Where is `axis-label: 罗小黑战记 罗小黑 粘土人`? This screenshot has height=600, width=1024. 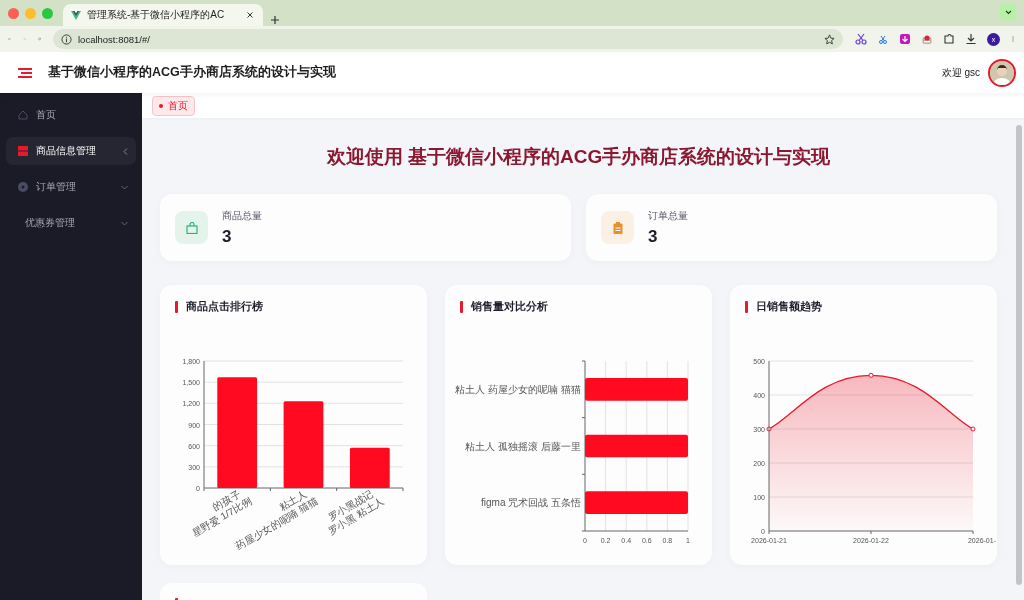
axis-label: 罗小黑战记 罗小黑 粘土人 is located at coordinates (356, 512).